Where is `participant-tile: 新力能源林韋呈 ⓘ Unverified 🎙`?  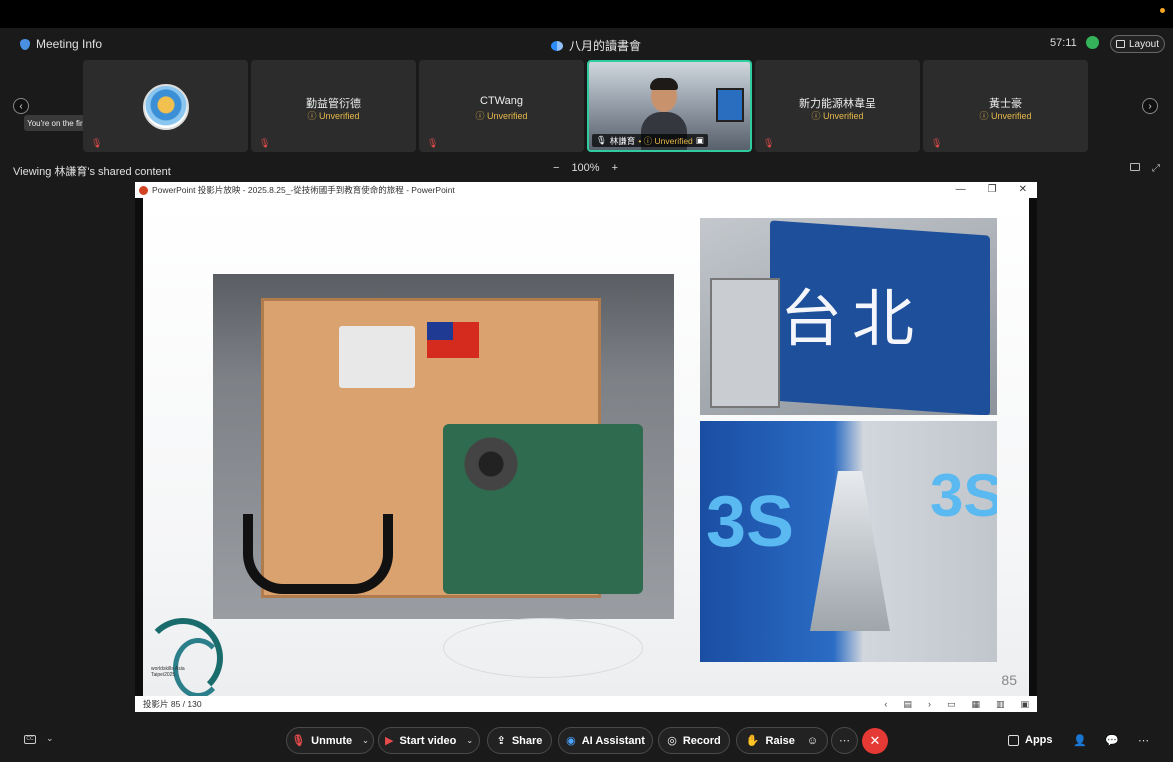
participant-tile: 新力能源林韋呈 ⓘ Unverified 🎙 is located at coordinates (837, 106).